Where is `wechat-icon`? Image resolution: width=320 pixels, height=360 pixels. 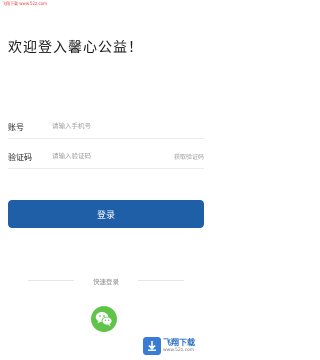 wechat-icon is located at coordinates (104, 319).